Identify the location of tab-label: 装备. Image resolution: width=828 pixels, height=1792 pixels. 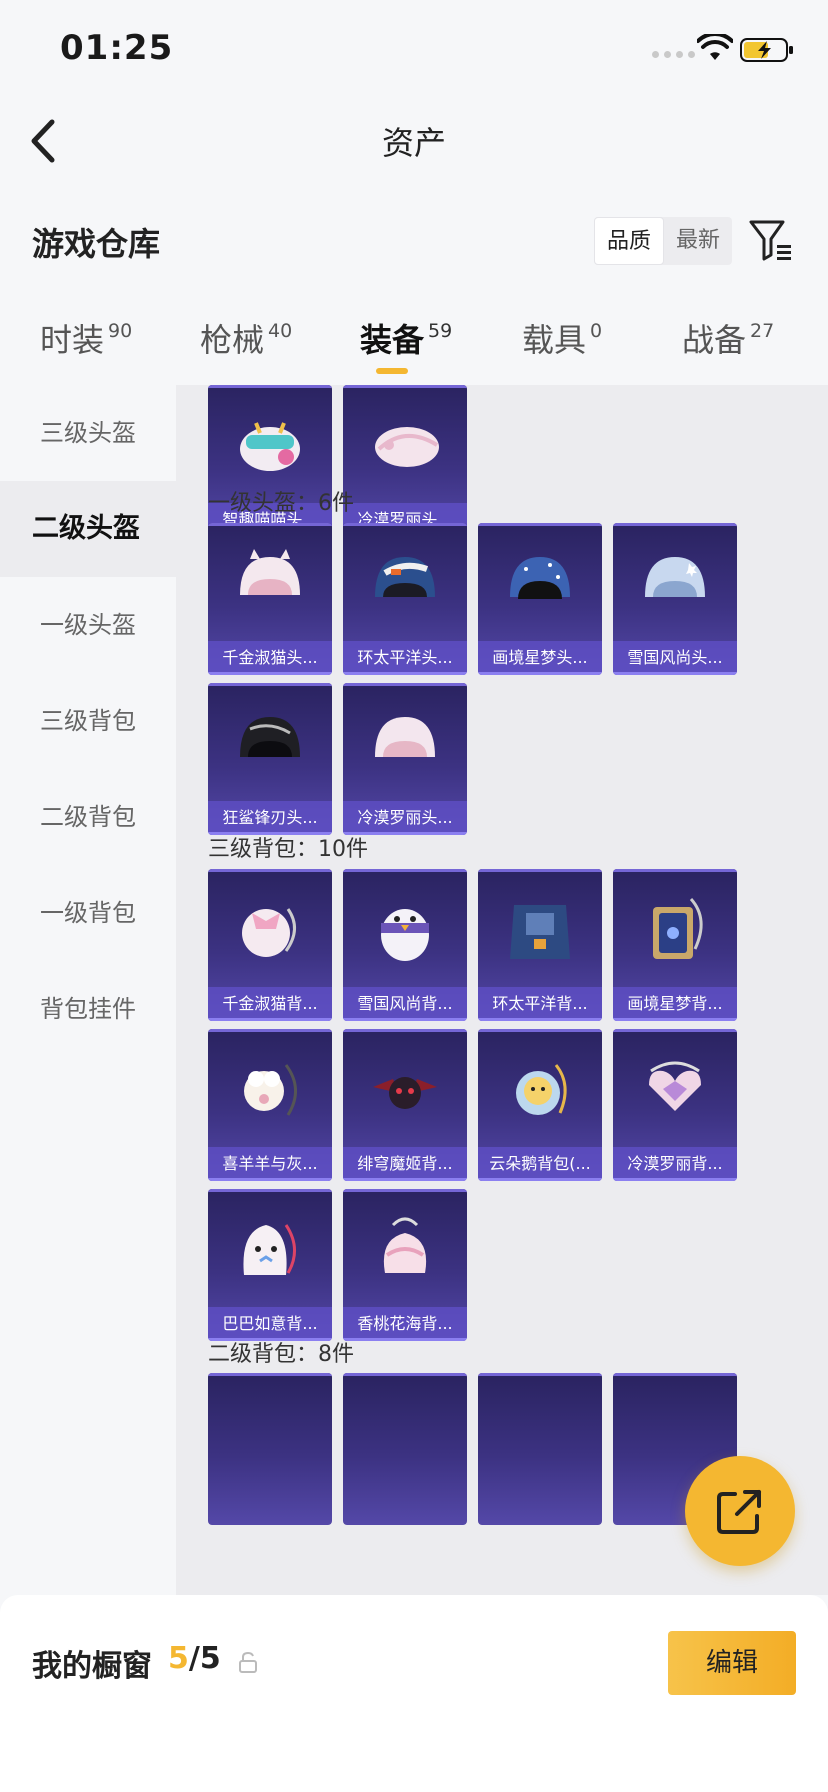
(392, 340).